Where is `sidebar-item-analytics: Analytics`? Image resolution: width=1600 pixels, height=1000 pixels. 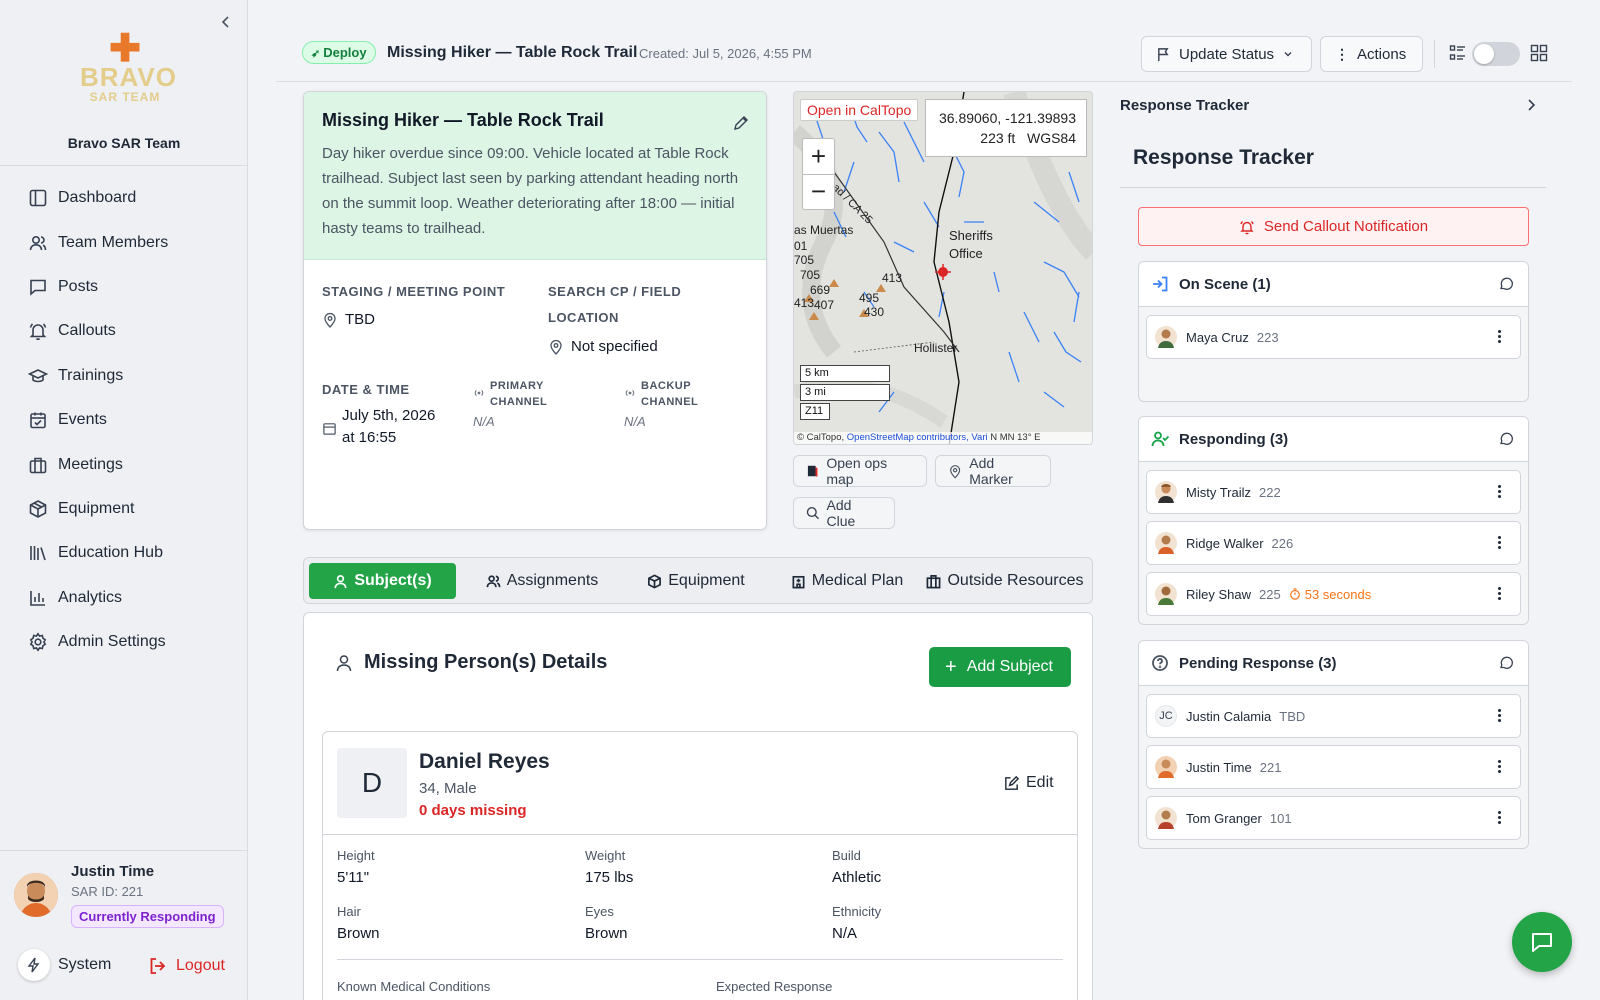 sidebar-item-analytics: Analytics is located at coordinates (124, 598).